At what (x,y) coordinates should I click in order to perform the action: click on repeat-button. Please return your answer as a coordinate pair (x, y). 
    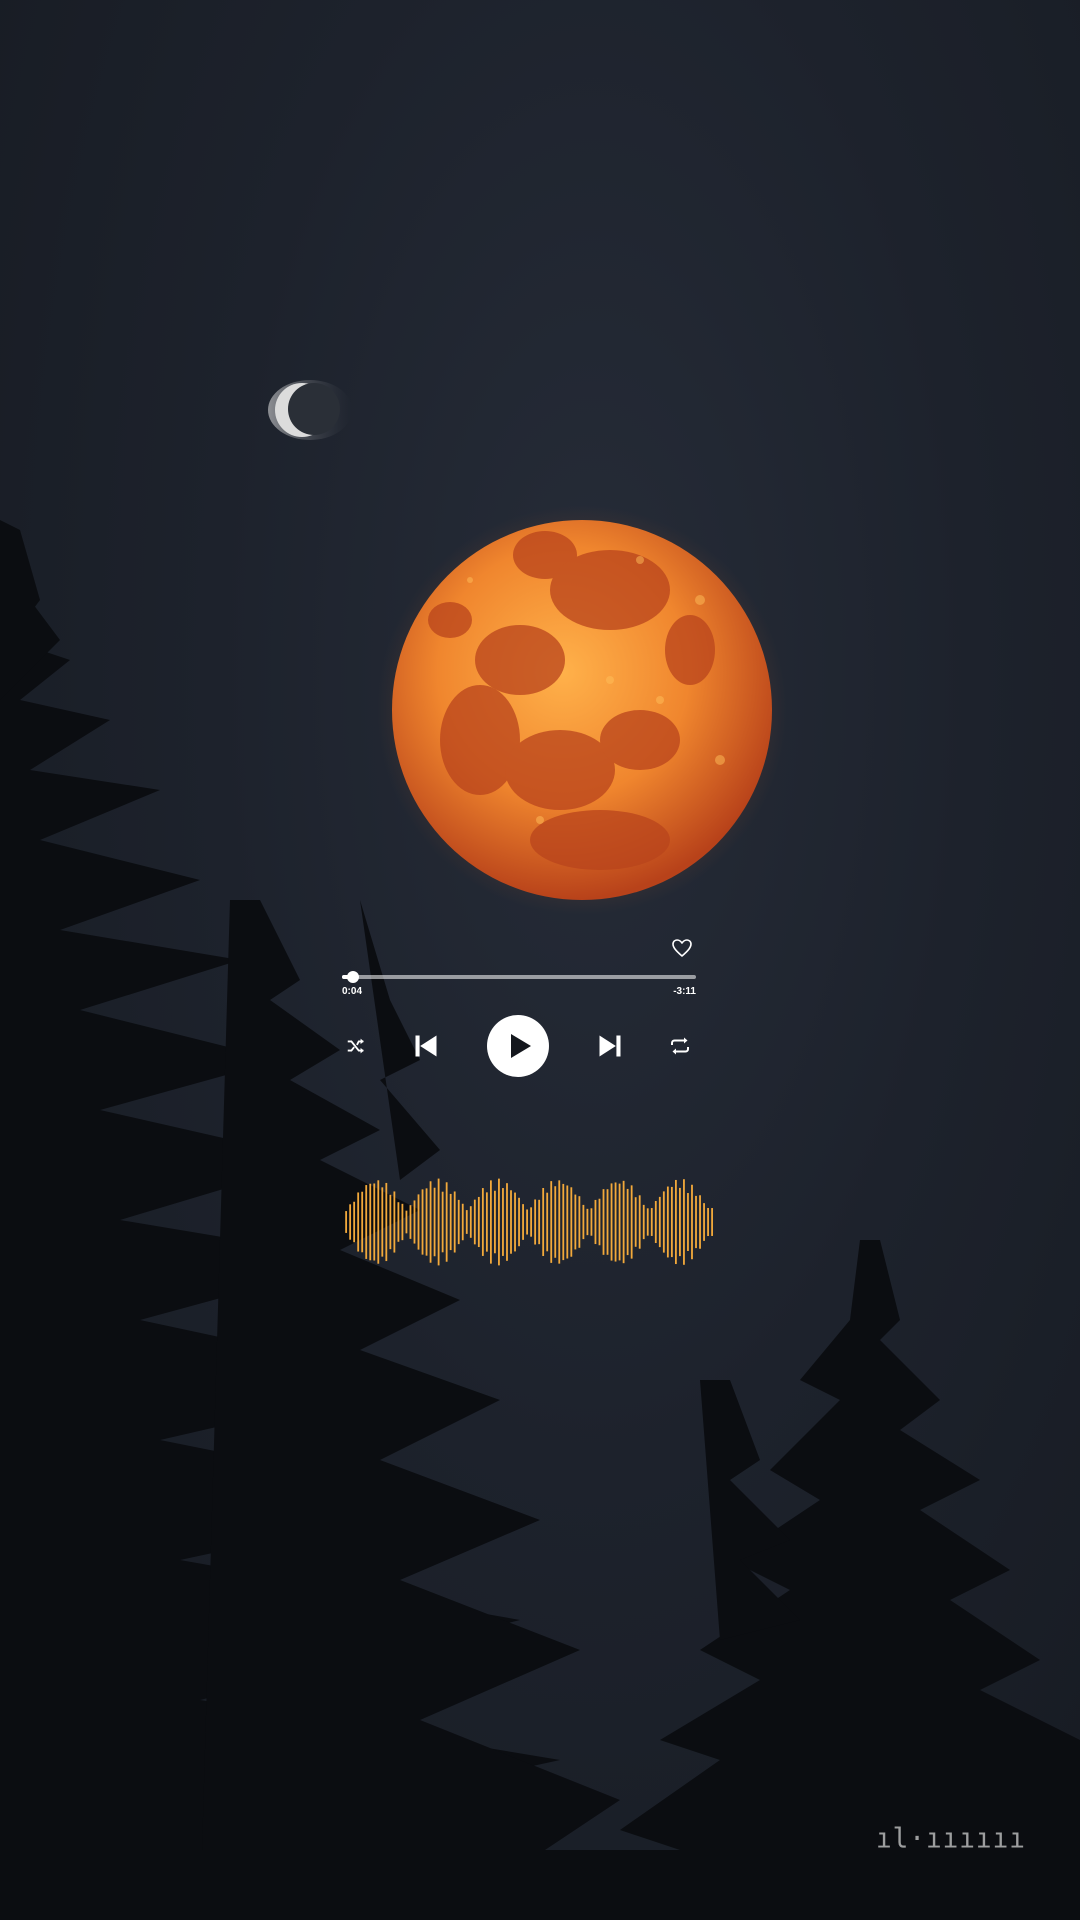
    Looking at the image, I should click on (680, 1046).